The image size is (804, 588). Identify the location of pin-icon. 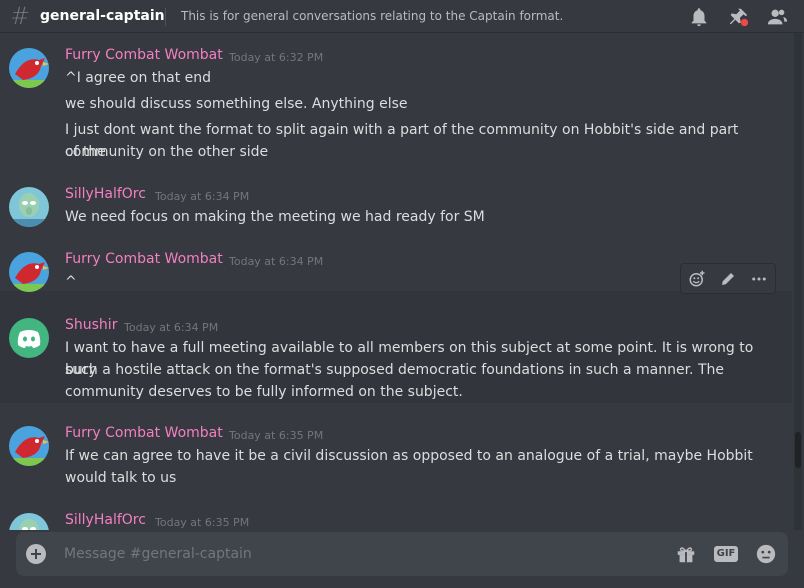
(739, 17).